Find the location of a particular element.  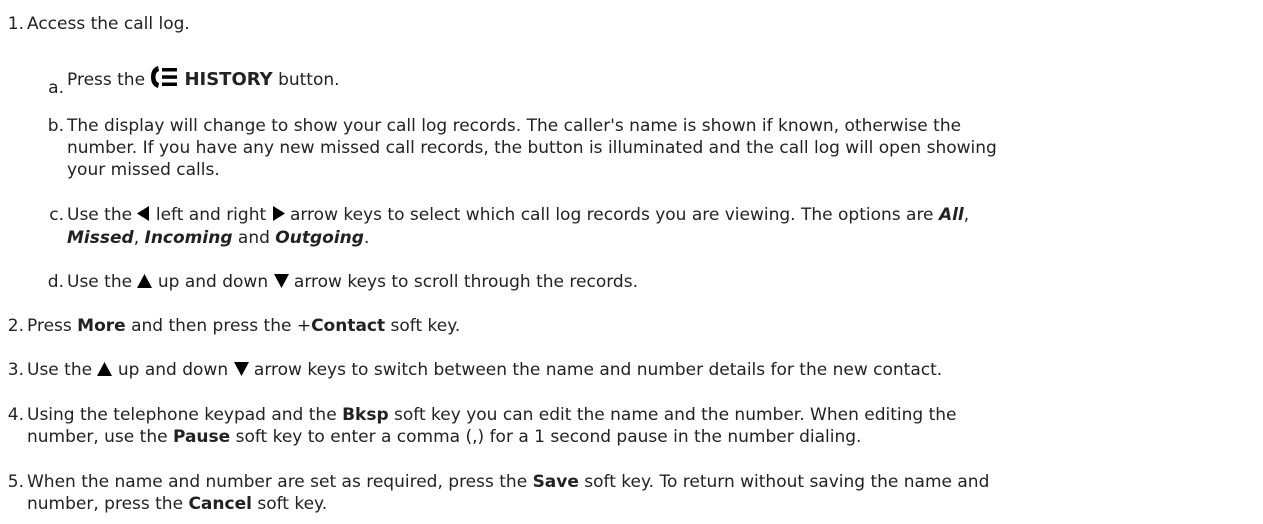

substep-1a: a. Press the HISTORY button. is located at coordinates (625, 79).